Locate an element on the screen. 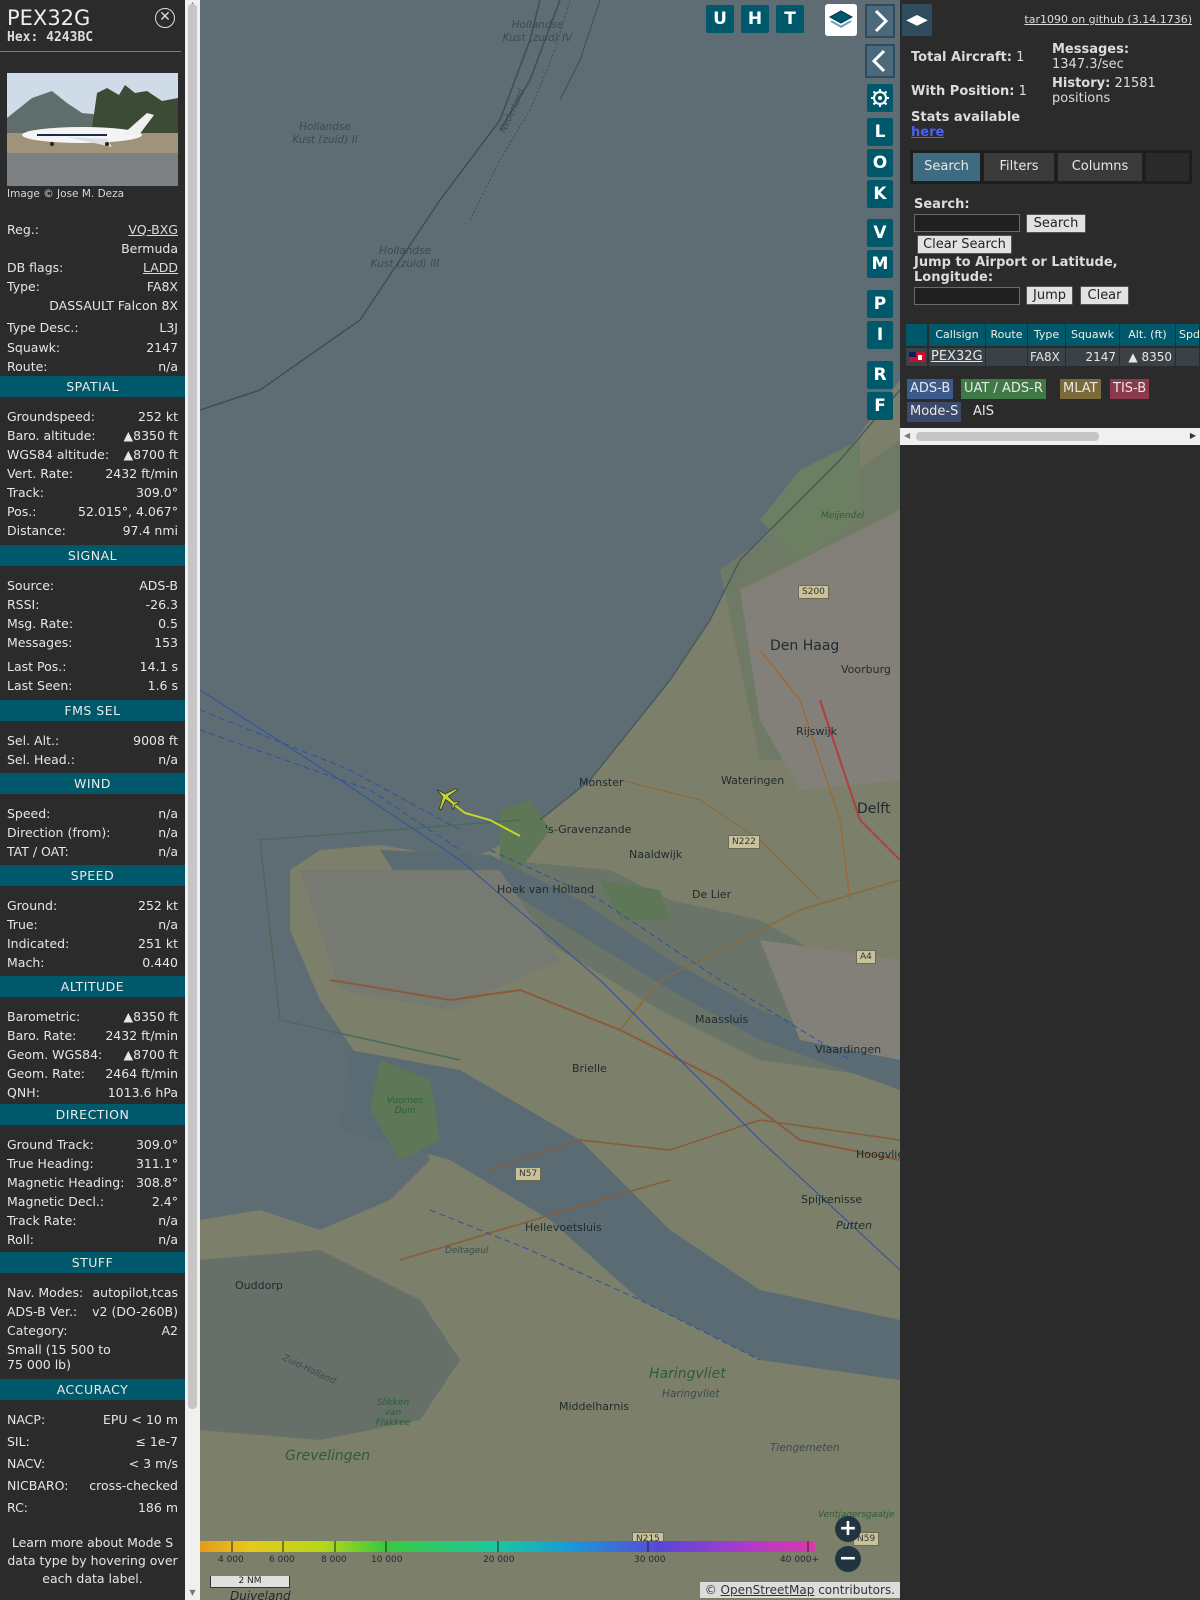  aircraft-photo-image is located at coordinates (92, 129).